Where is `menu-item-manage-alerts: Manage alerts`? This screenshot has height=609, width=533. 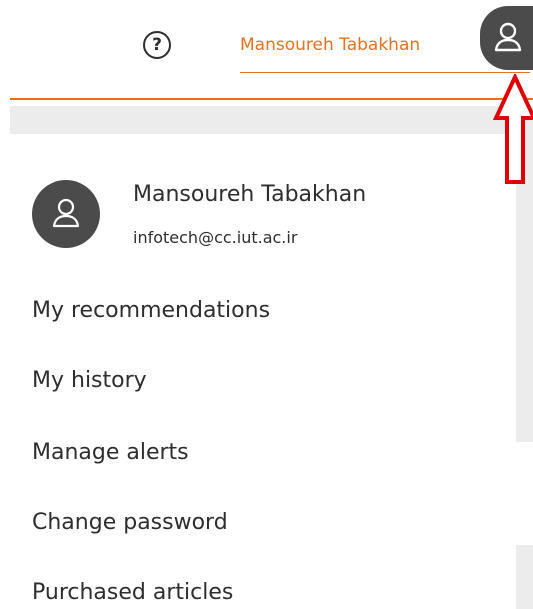 menu-item-manage-alerts: Manage alerts is located at coordinates (110, 452).